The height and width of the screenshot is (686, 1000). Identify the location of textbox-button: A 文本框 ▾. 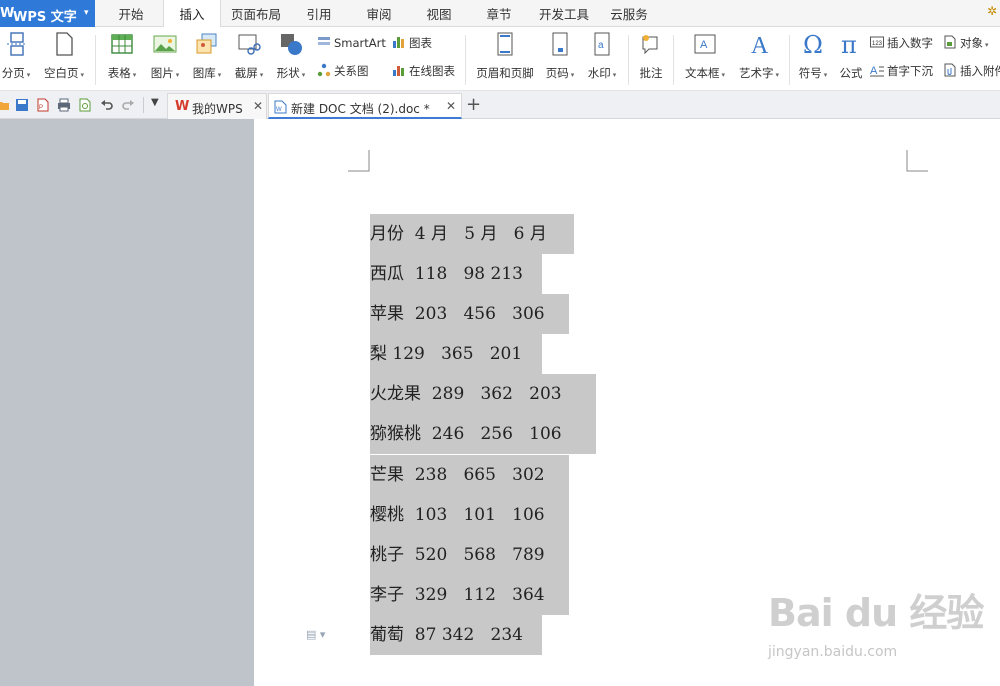
(705, 57).